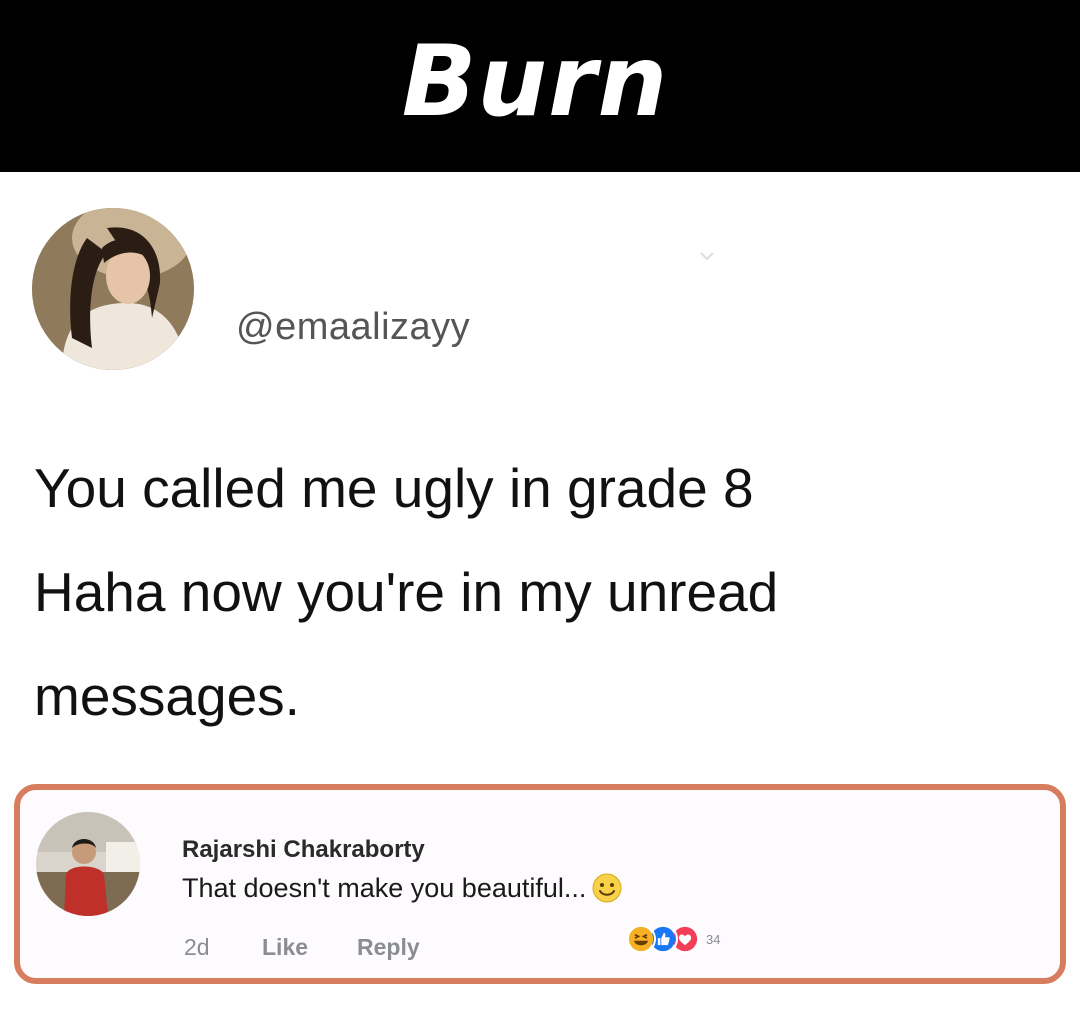 The height and width of the screenshot is (1035, 1080). Describe the element at coordinates (406, 592) in the screenshot. I see `post-text-line: Haha now you're in my unread` at that location.